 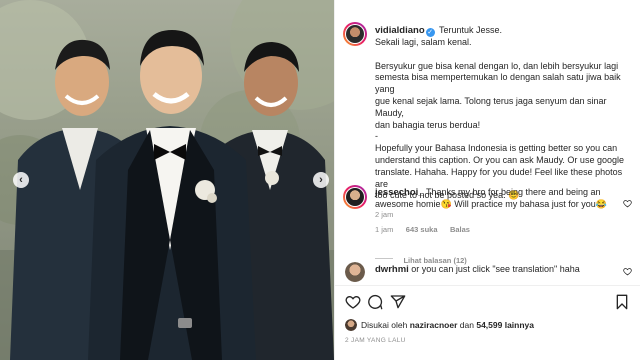 What do you see at coordinates (376, 136) in the screenshot?
I see `caption-line: -` at bounding box center [376, 136].